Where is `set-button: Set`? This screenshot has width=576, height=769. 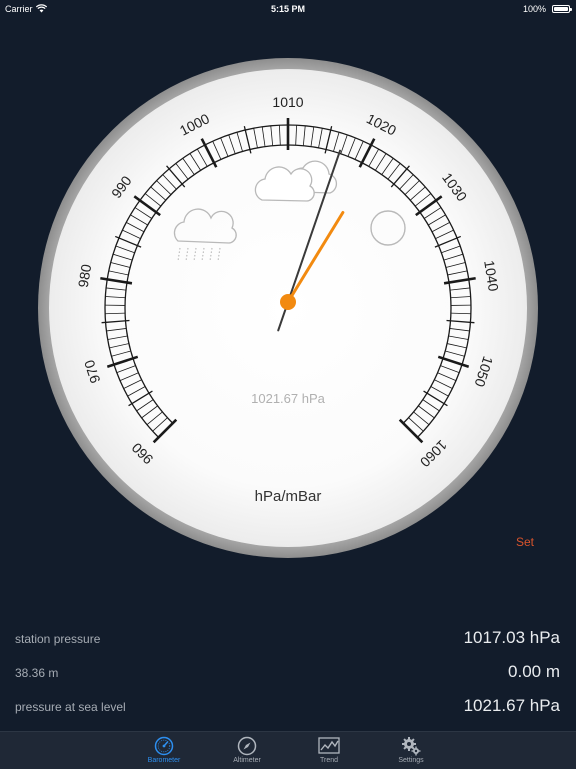
set-button: Set is located at coordinates (525, 542).